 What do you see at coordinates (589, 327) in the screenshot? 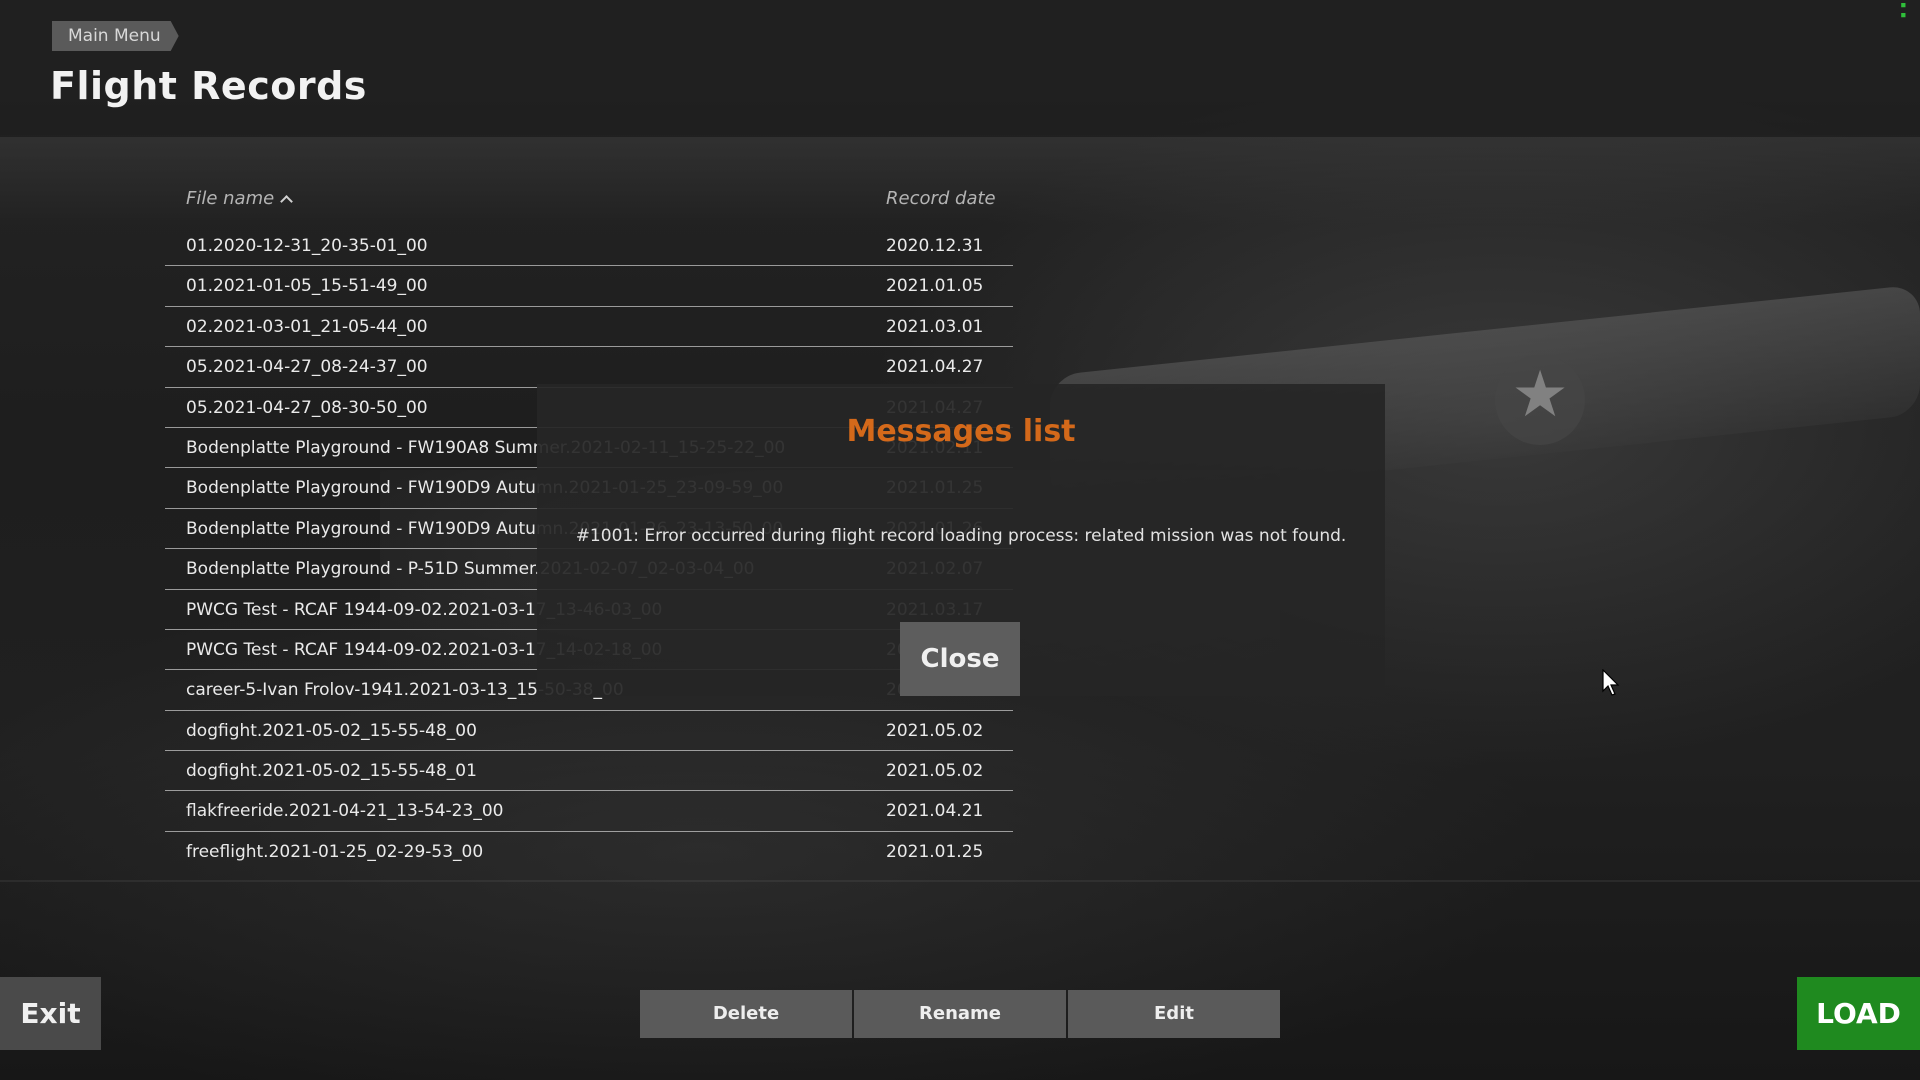
I see `table-row: 02.2021-03-01_21-05-44_00 2021.03.01` at bounding box center [589, 327].